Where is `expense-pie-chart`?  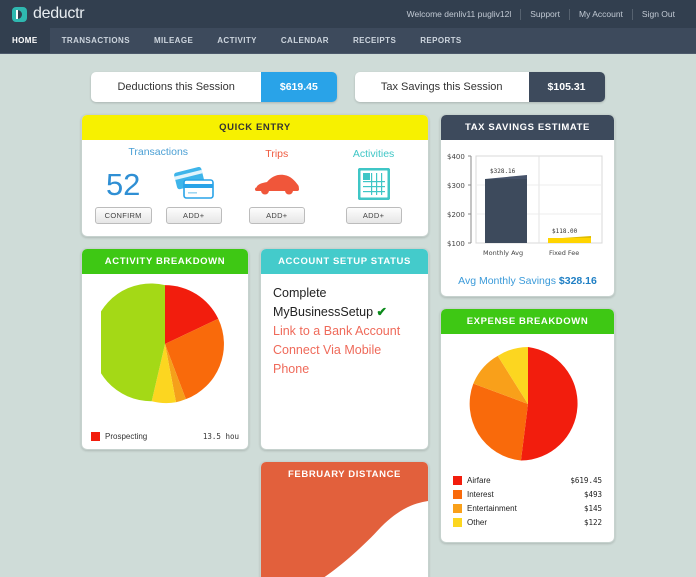 expense-pie-chart is located at coordinates (523, 403).